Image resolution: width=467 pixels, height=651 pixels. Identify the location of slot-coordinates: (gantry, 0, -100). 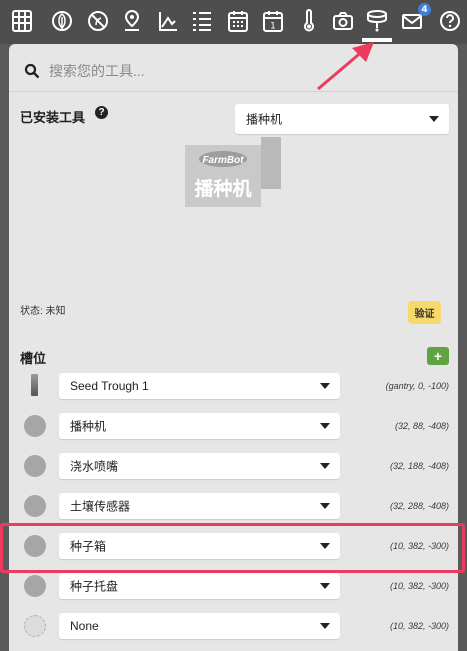
(417, 386).